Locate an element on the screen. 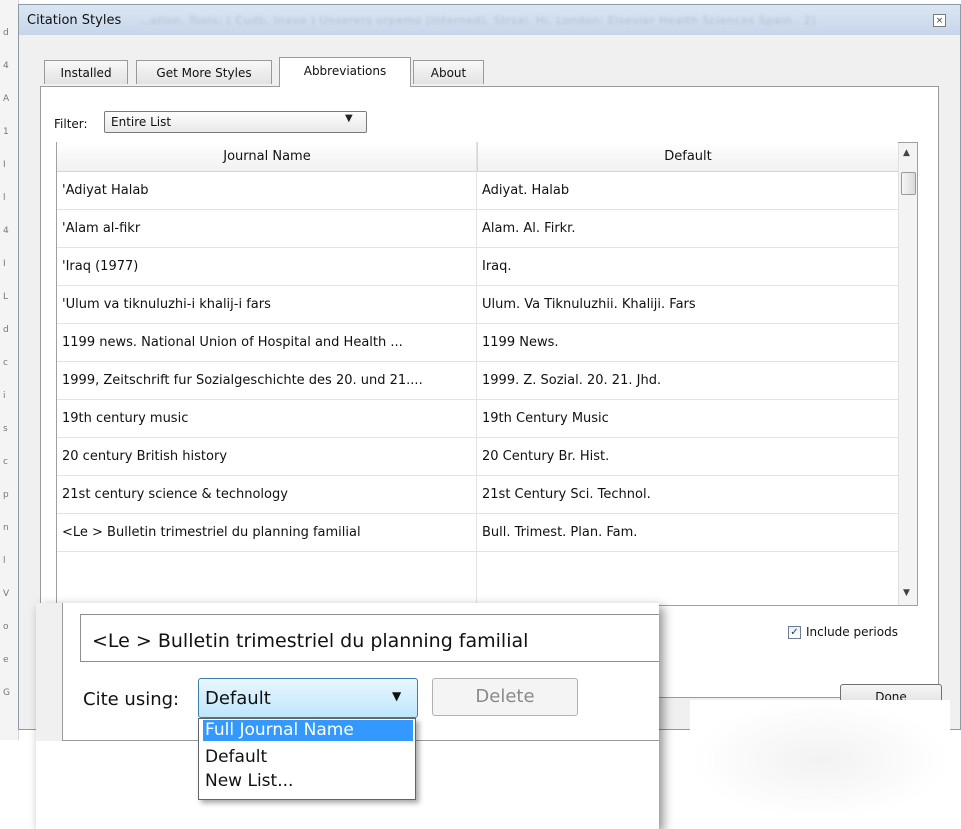  background-text-fragment: A is located at coordinates (6, 99).